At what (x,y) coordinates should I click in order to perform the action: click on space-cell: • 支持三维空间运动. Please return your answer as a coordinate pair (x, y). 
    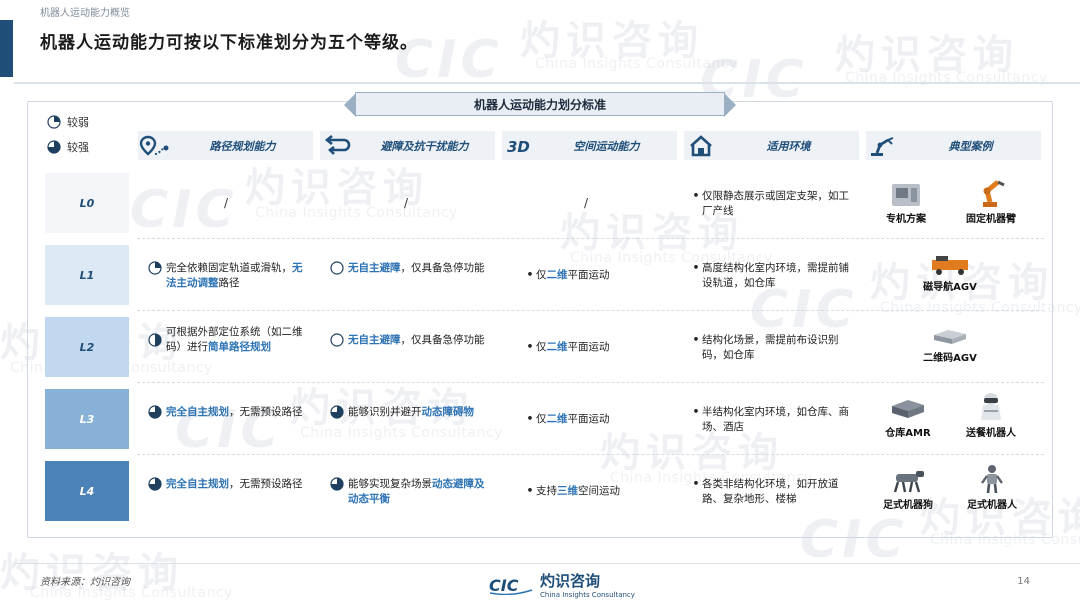
    Looking at the image, I should click on (599, 491).